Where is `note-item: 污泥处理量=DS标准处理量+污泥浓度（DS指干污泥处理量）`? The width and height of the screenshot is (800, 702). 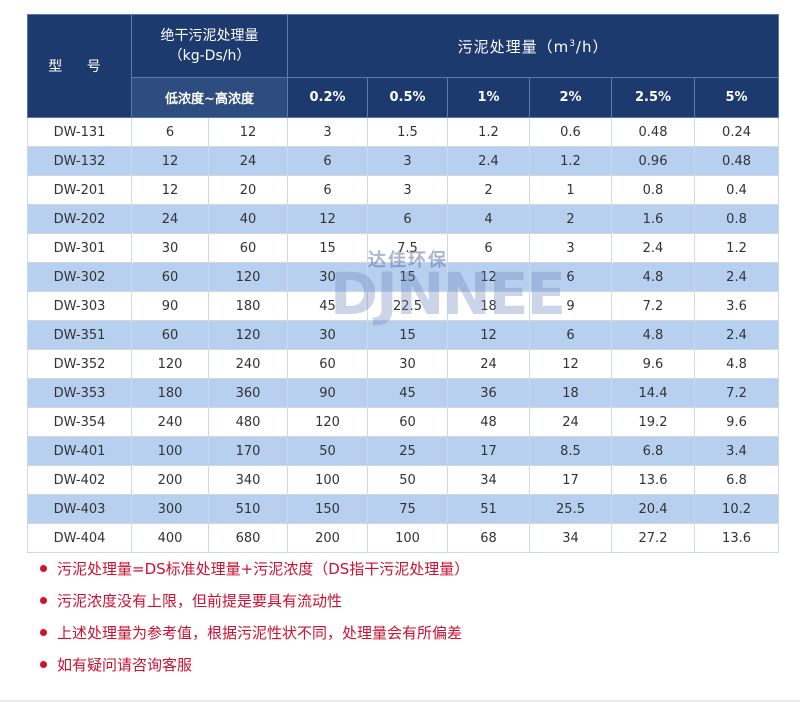
note-item: 污泥处理量=DS标准处理量+污泥浓度（DS指干污泥处理量） is located at coordinates (400, 568).